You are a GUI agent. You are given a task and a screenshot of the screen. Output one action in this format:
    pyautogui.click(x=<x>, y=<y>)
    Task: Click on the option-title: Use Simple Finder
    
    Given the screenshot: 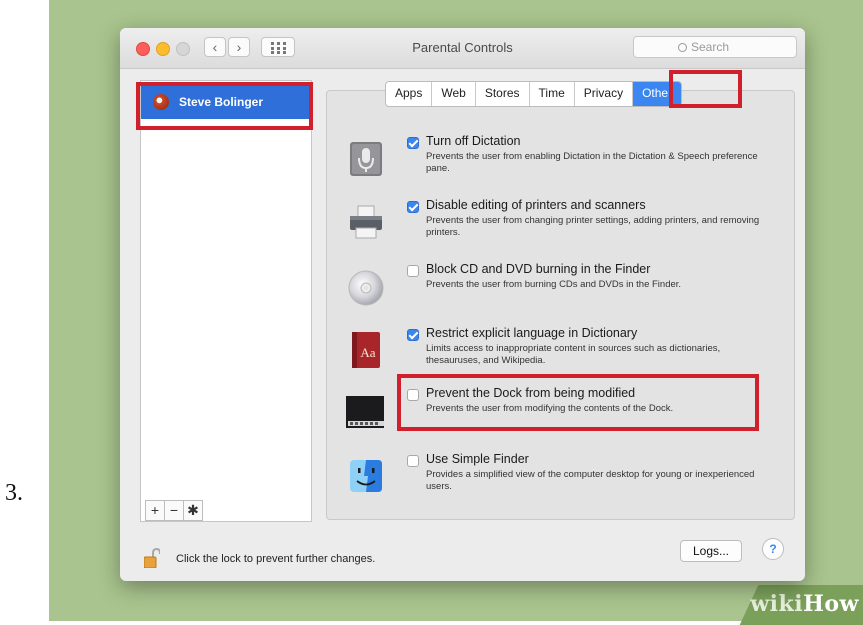 What is the action you would take?
    pyautogui.click(x=477, y=459)
    